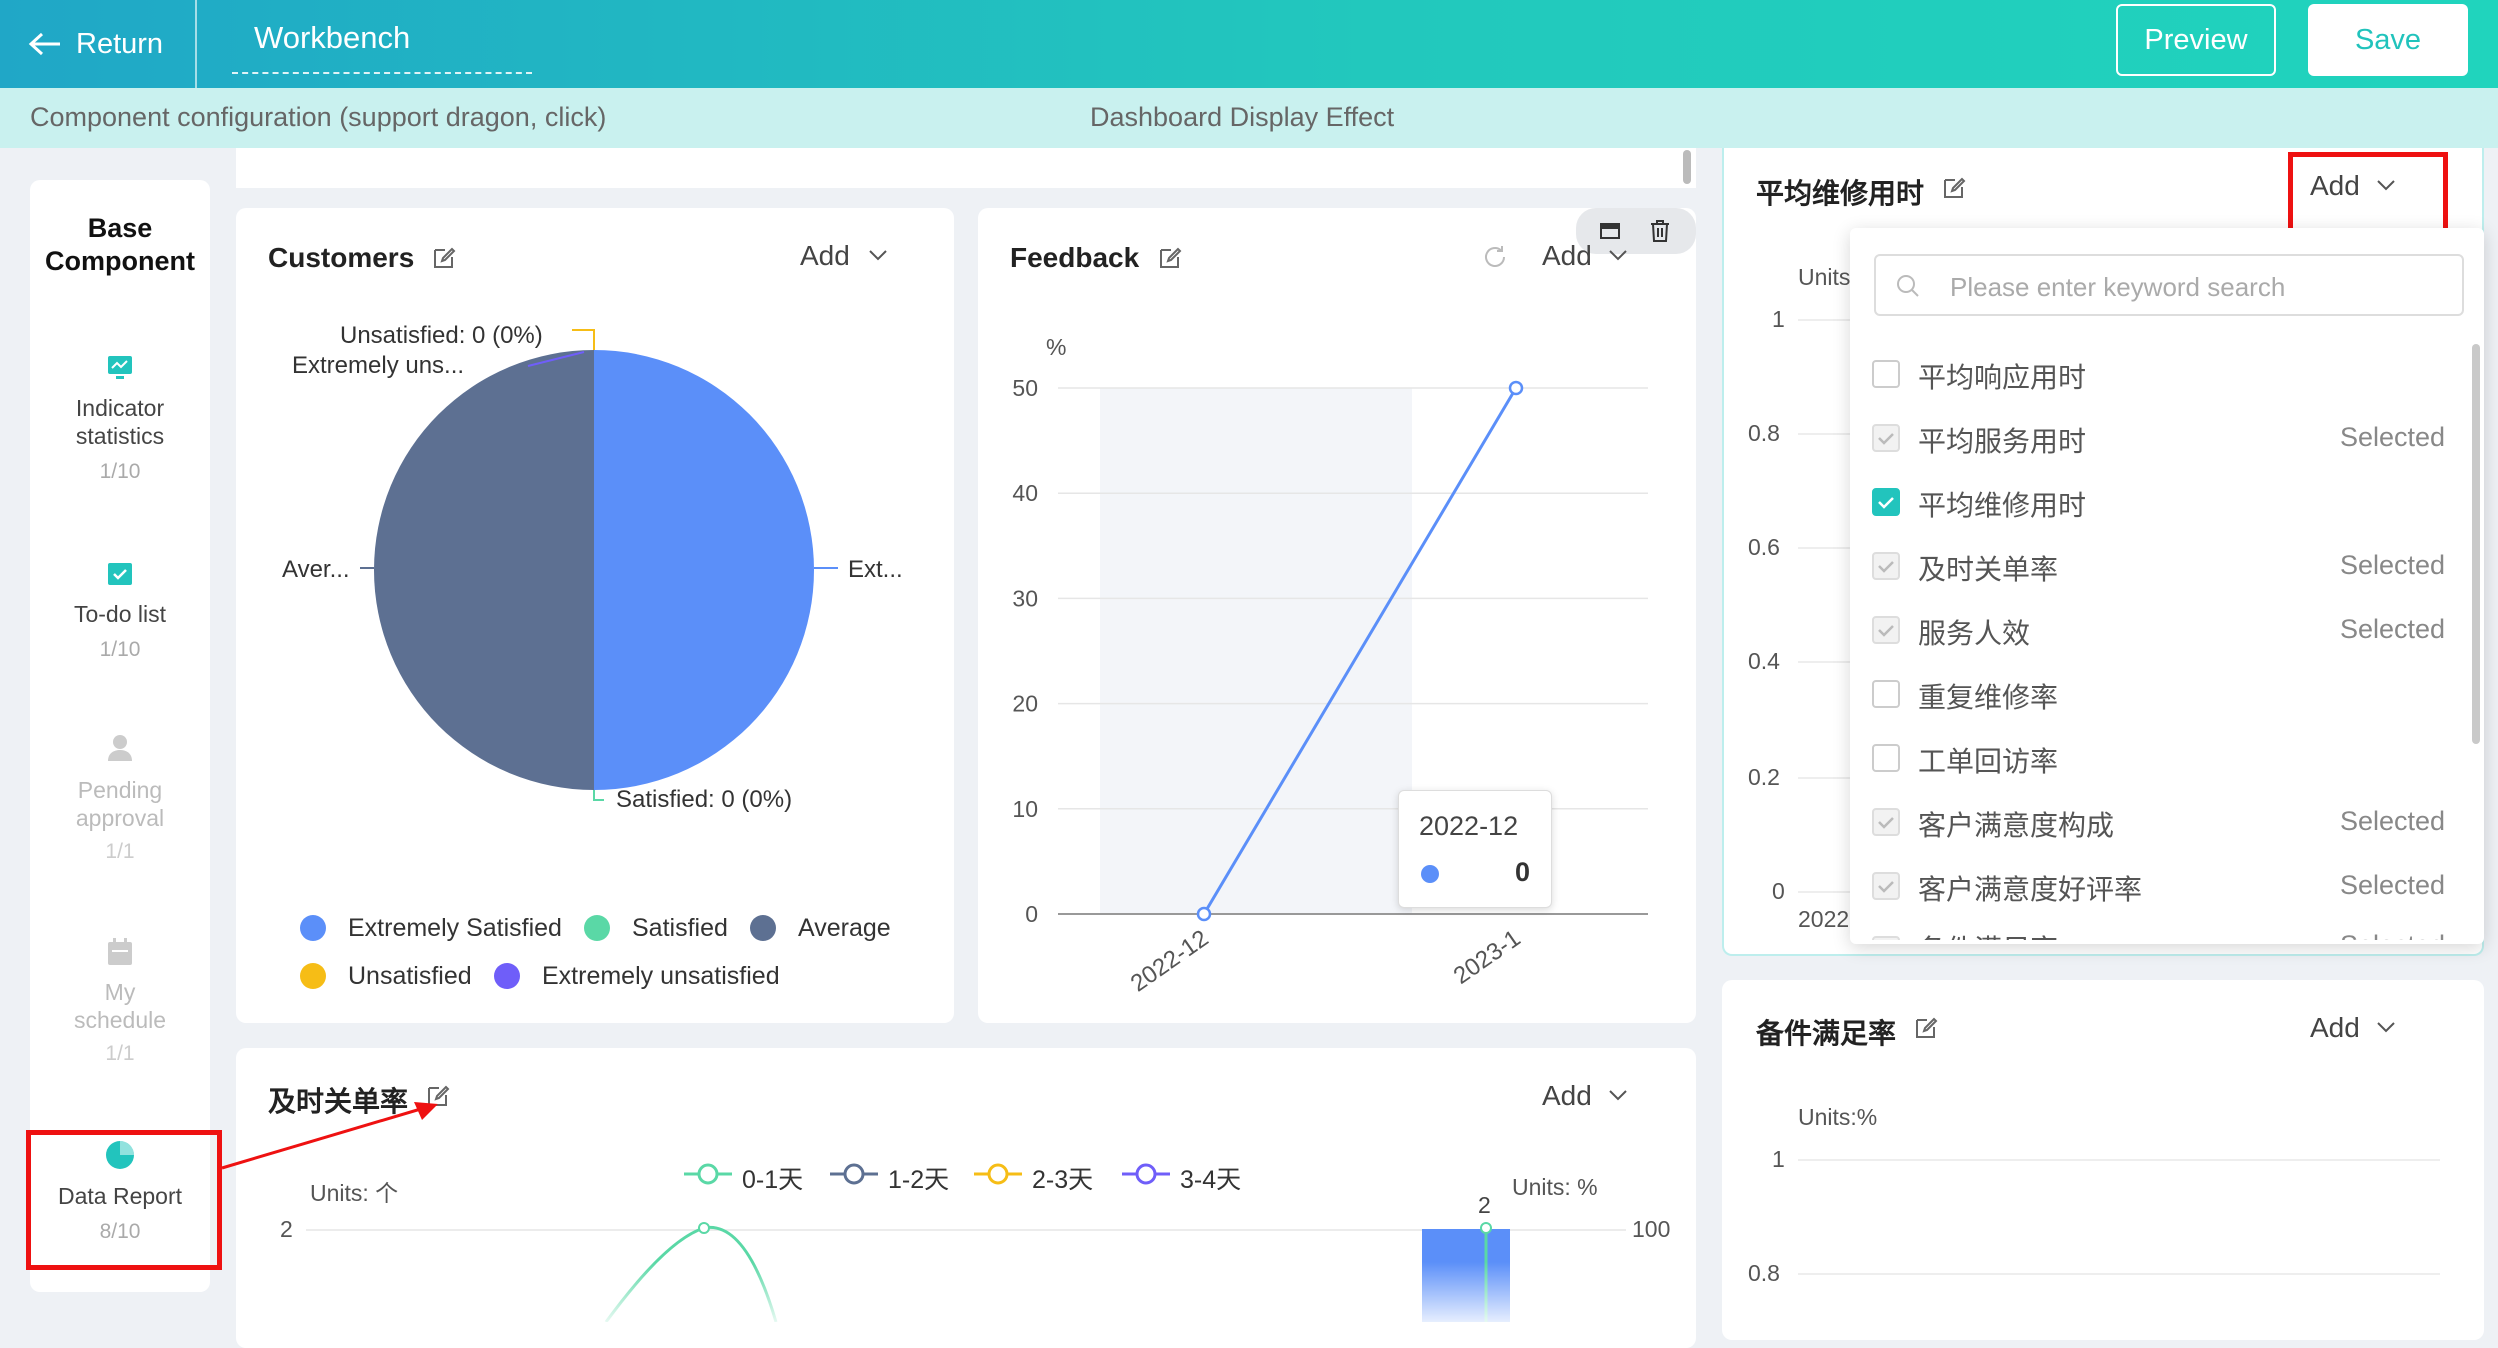 The height and width of the screenshot is (1348, 2498). I want to click on previous-card-bottom, so click(966, 168).